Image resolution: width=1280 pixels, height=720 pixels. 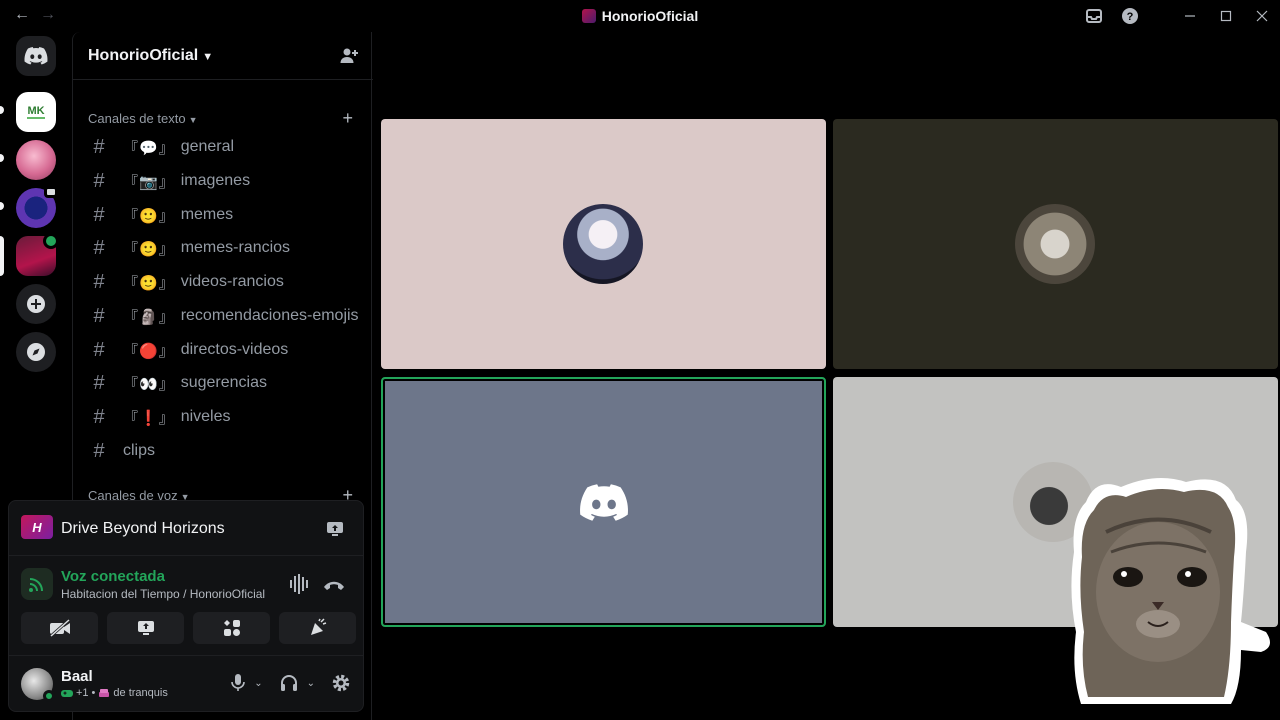 What do you see at coordinates (223, 451) in the screenshot?
I see `channel-clips: # clips` at bounding box center [223, 451].